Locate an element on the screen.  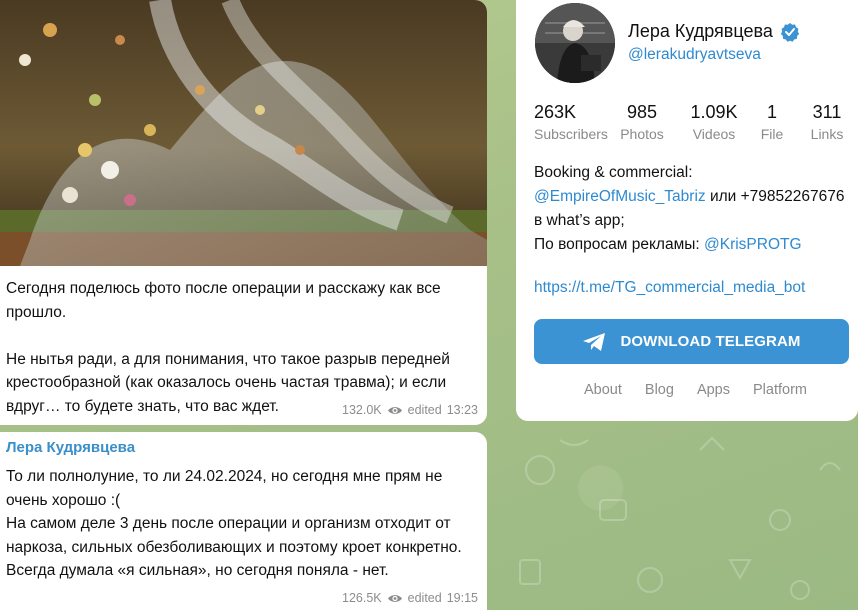
stat-videos: 1.09K Videos is located at coordinates (714, 123).